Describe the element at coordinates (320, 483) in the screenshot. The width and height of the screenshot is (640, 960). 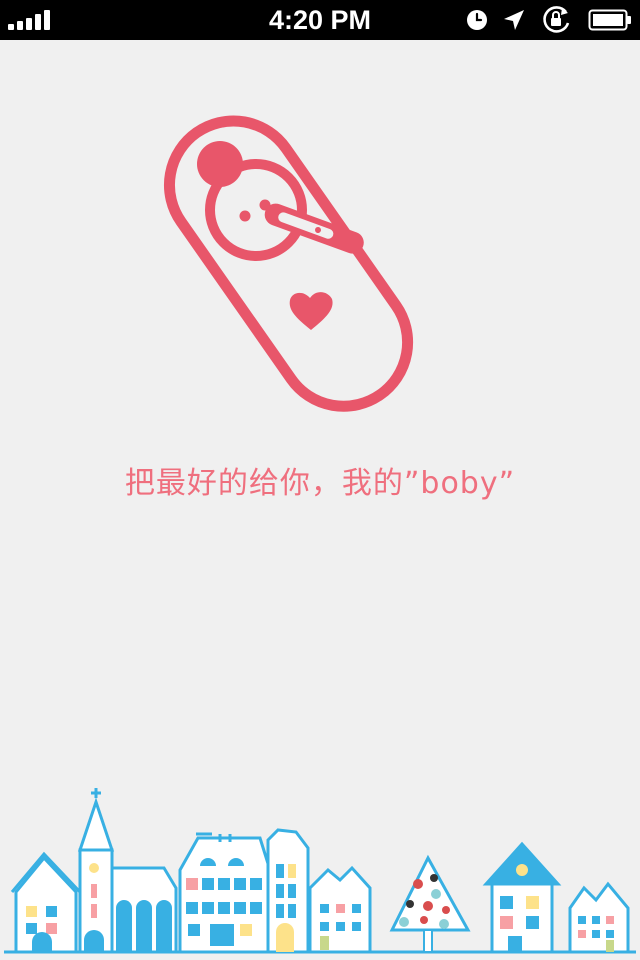
I see `slogan-text: 把最好的给你，我的”boby”` at that location.